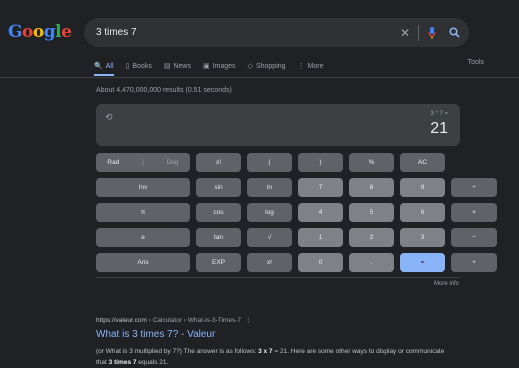 Image resolution: width=519 pixels, height=368 pixels. Describe the element at coordinates (66, 32) in the screenshot. I see `logo-letter: e` at that location.